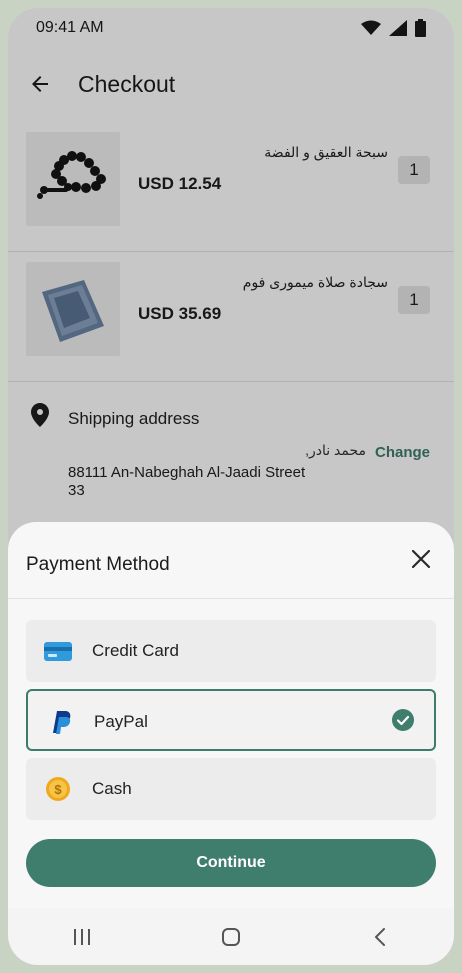 The image size is (462, 973). What do you see at coordinates (421, 559) in the screenshot?
I see `close-icon` at bounding box center [421, 559].